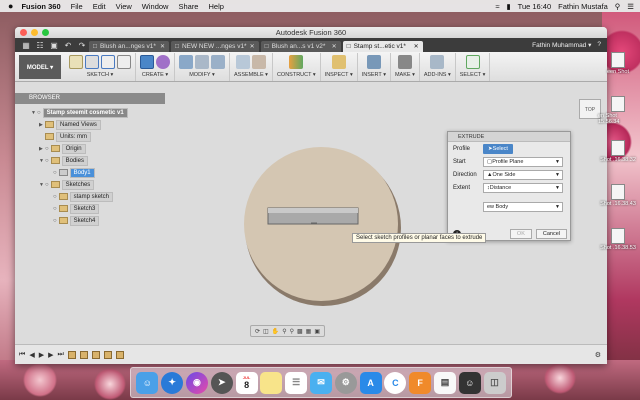 The width and height of the screenshot is (640, 400). What do you see at coordinates (218, 62) in the screenshot?
I see `chamfer-icon` at bounding box center [218, 62].